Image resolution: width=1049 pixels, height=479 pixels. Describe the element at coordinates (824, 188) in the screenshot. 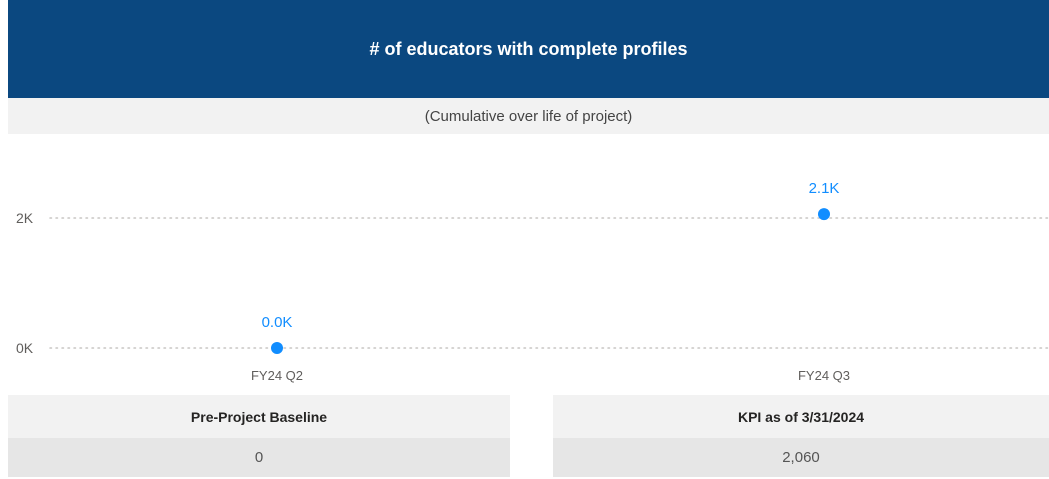

I see `data-label: 2.1K` at that location.